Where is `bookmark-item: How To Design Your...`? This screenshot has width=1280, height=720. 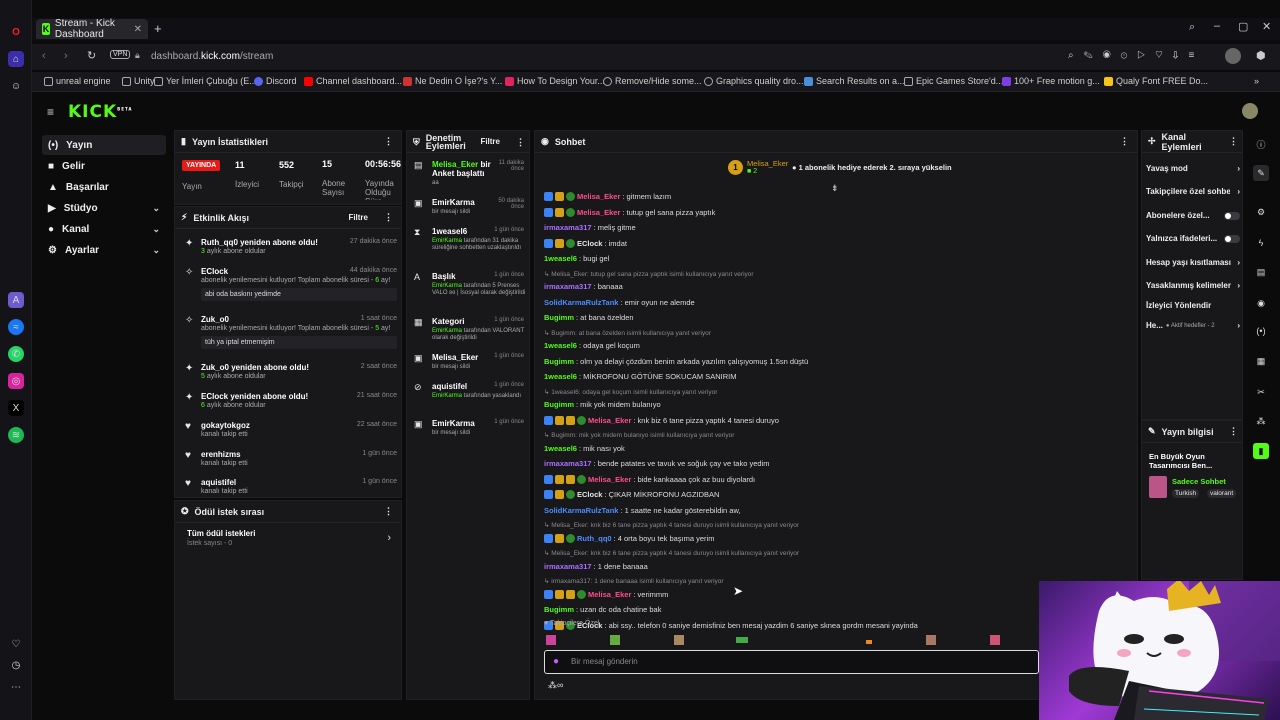 bookmark-item: How To Design Your... is located at coordinates (555, 81).